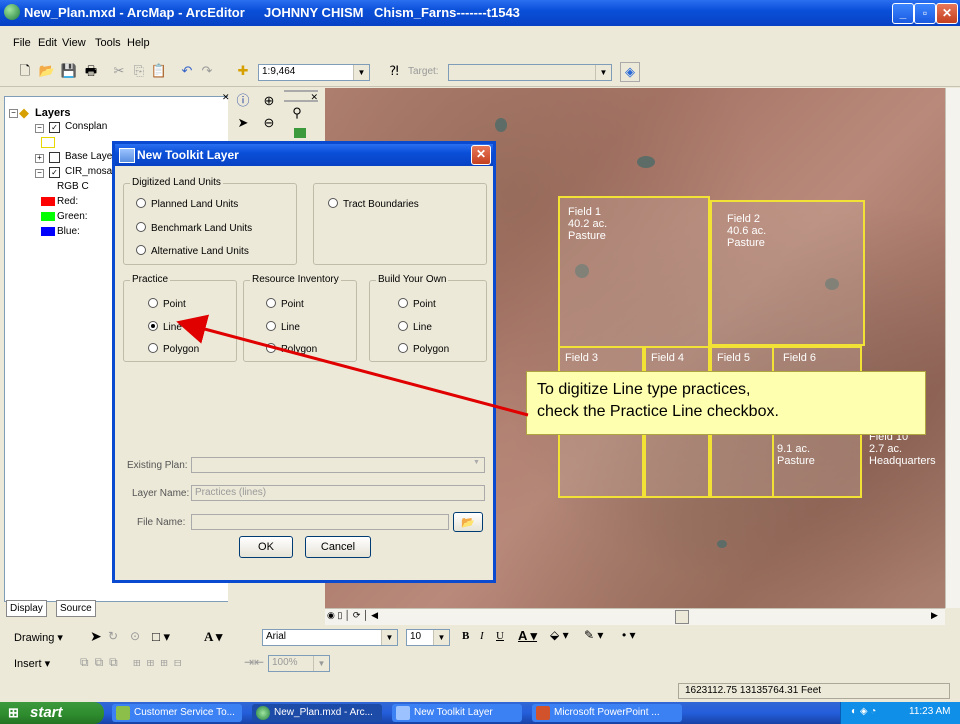  What do you see at coordinates (925, 13) in the screenshot?
I see `maximize-button: ▫` at bounding box center [925, 13].